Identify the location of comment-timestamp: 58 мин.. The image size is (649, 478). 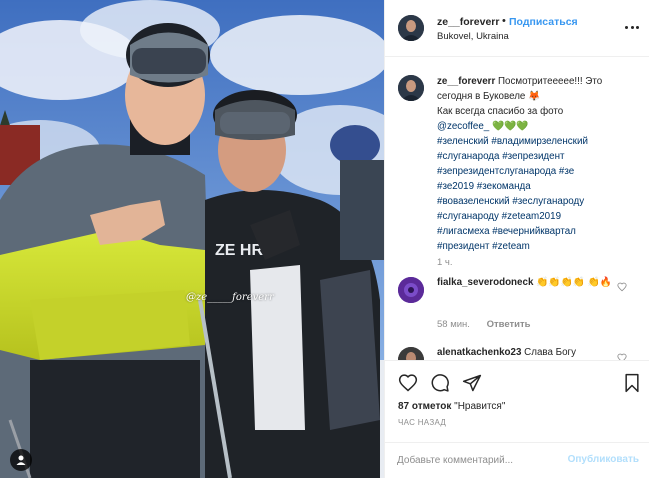
(453, 324).